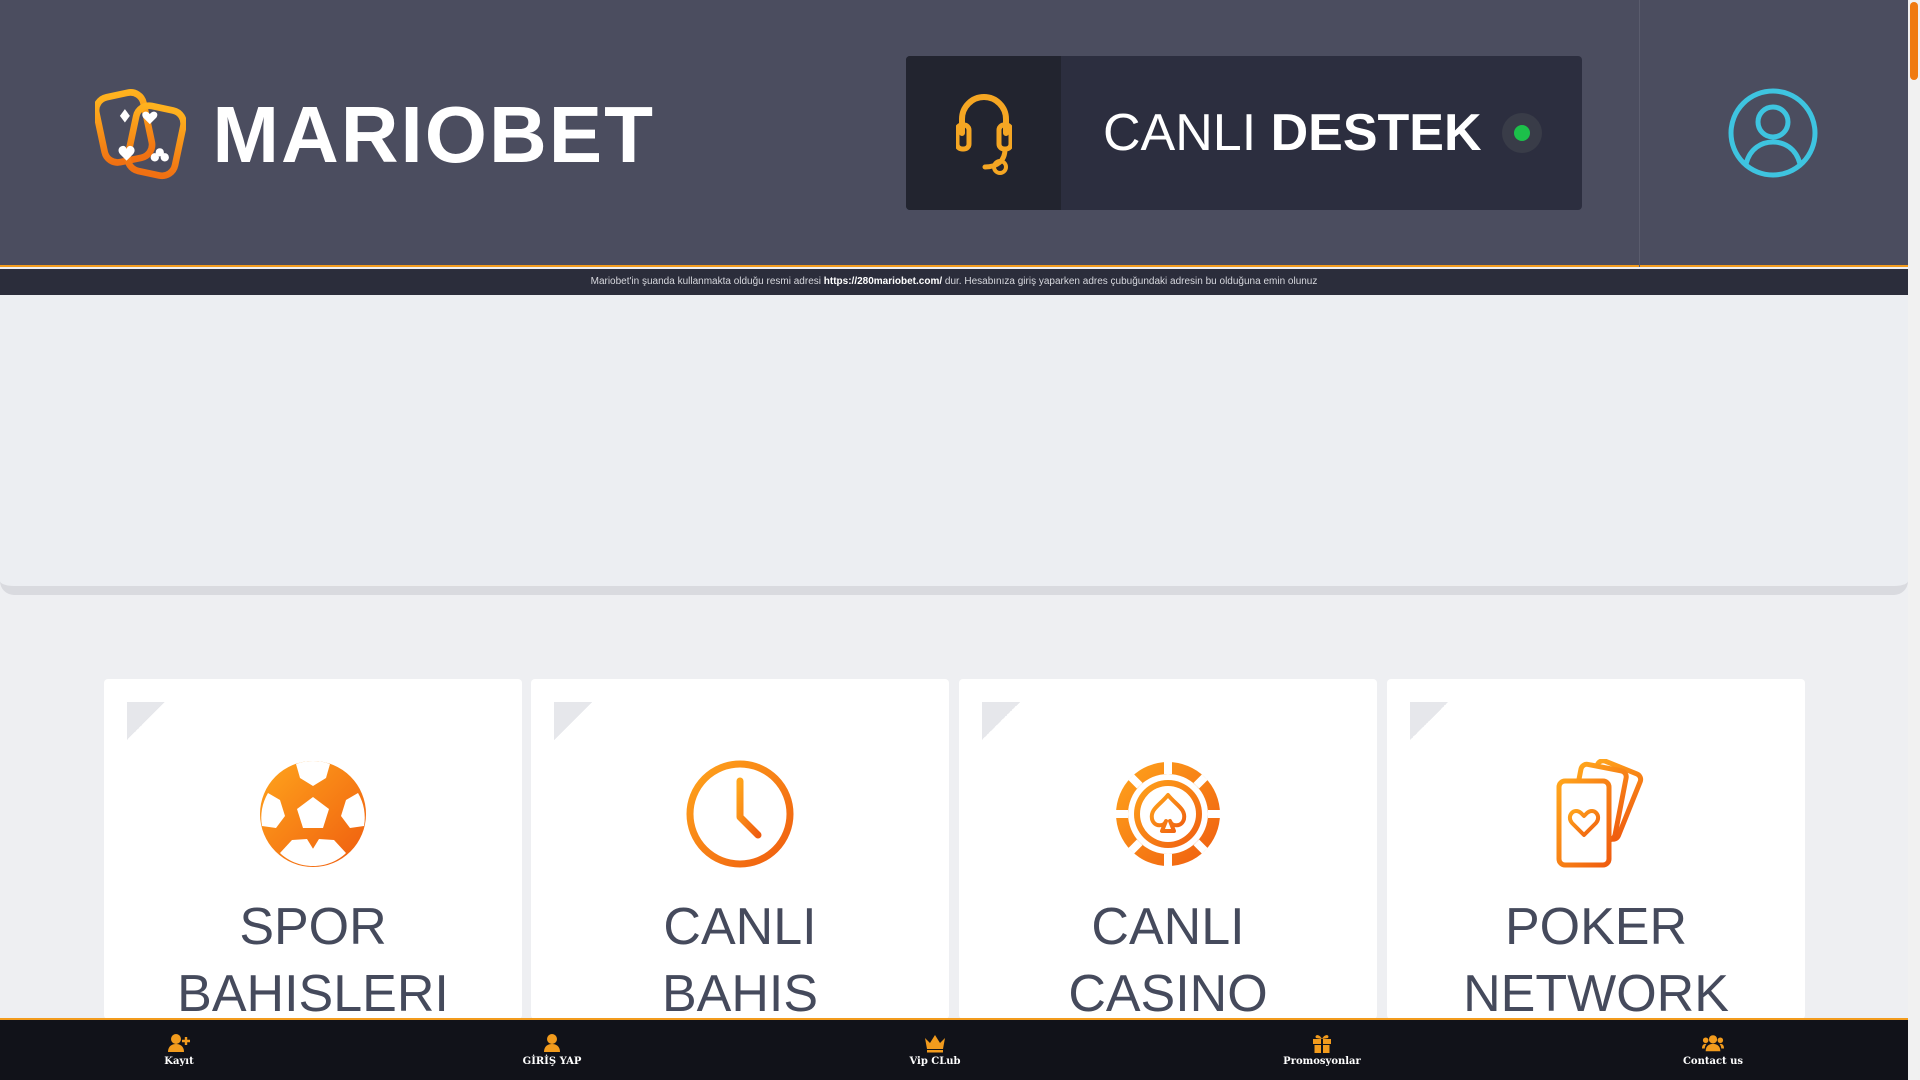  I want to click on nav-promotions: Promosyonlar, so click(1322, 1050).